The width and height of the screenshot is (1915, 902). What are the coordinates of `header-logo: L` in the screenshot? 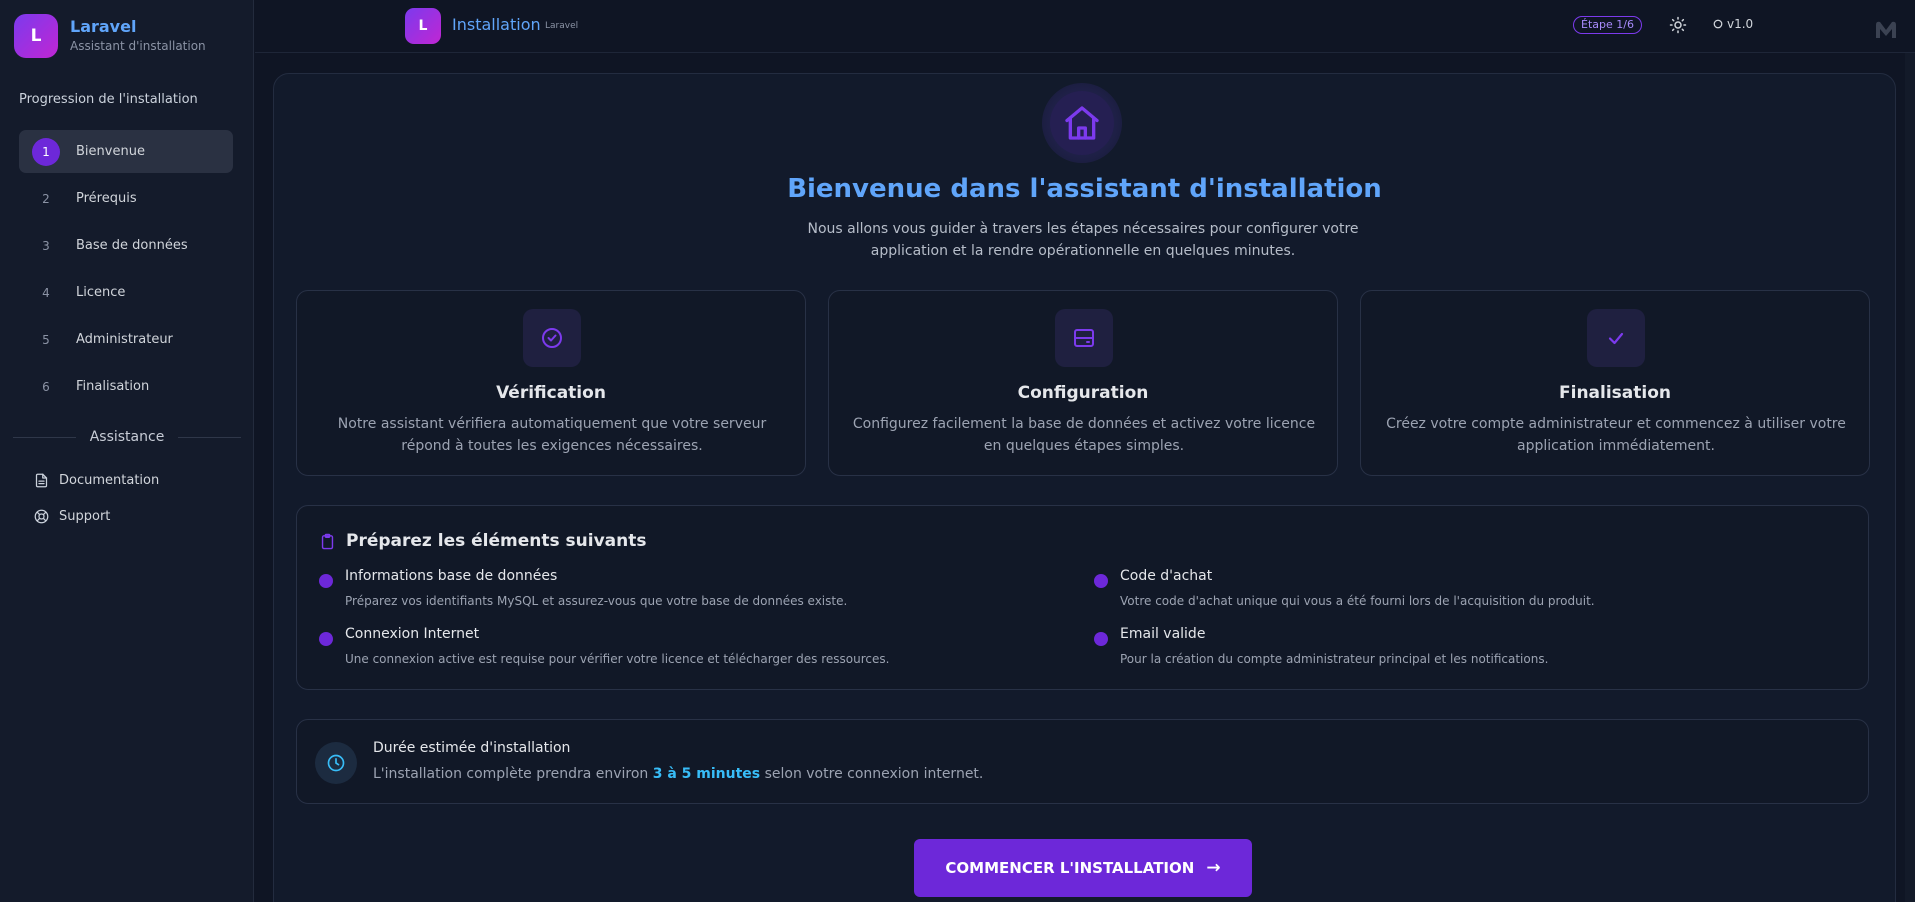 It's located at (423, 26).